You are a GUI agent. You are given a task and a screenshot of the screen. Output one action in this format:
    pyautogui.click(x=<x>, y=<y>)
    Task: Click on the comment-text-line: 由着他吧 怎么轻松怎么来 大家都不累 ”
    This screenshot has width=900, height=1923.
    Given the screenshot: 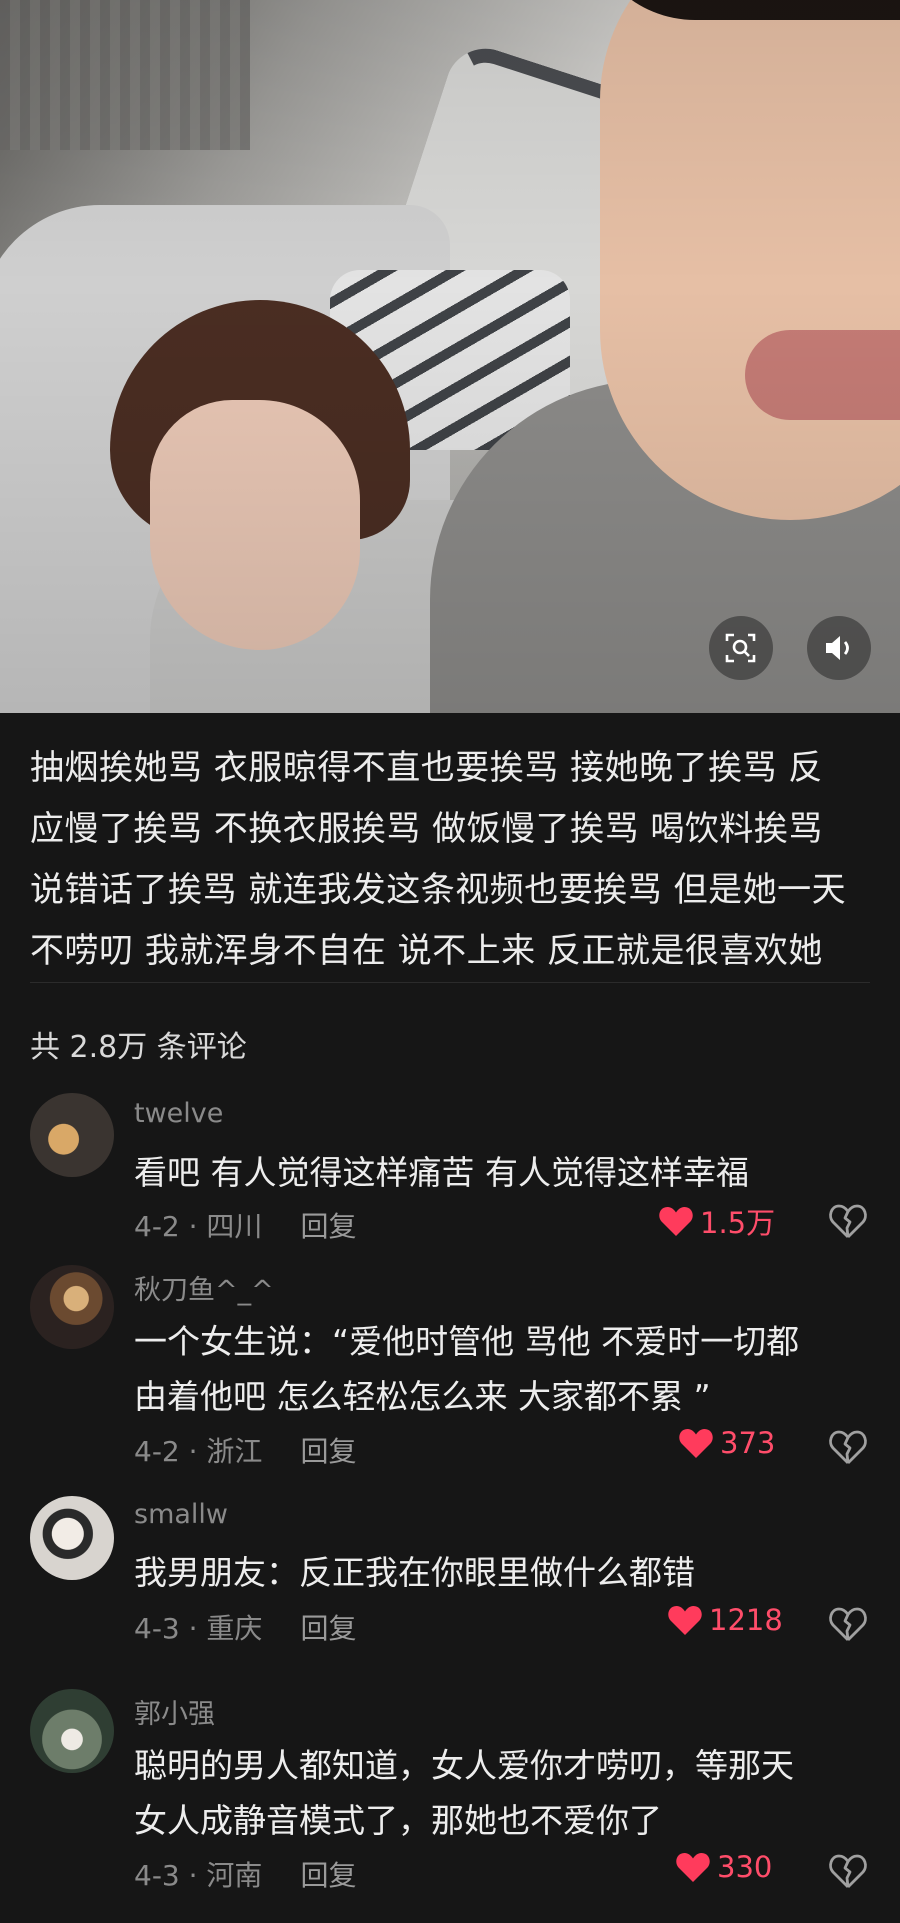 What is the action you would take?
    pyautogui.click(x=422, y=1396)
    